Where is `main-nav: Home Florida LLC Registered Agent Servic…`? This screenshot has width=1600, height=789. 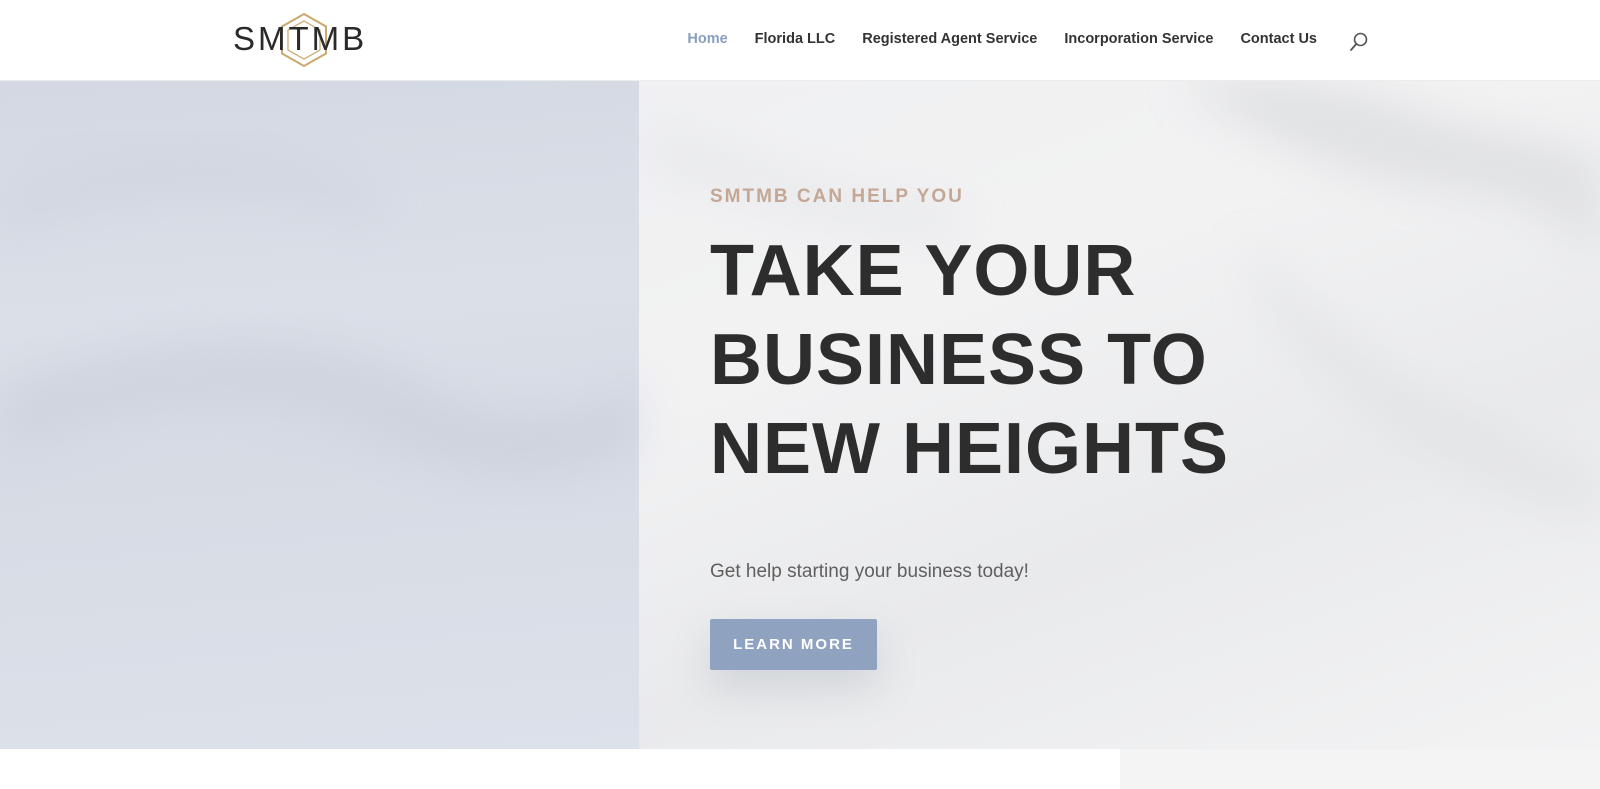 main-nav: Home Florida LLC Registered Agent Servic… is located at coordinates (1002, 39).